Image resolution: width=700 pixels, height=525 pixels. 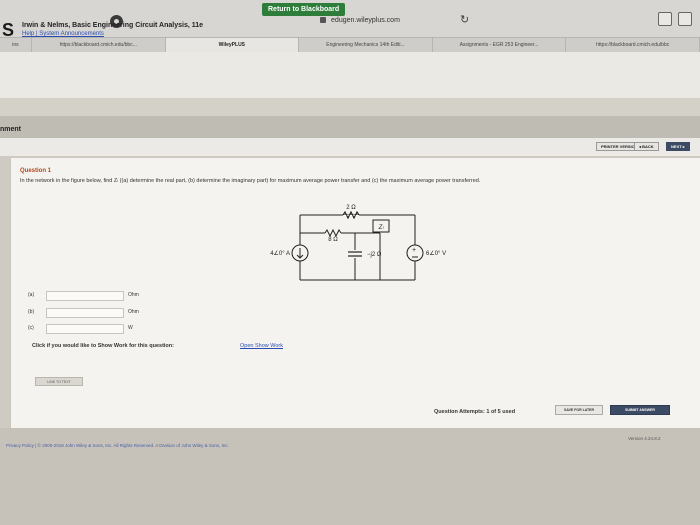 I want to click on address-text: edugen.wileyplus.com, so click(x=365, y=20).